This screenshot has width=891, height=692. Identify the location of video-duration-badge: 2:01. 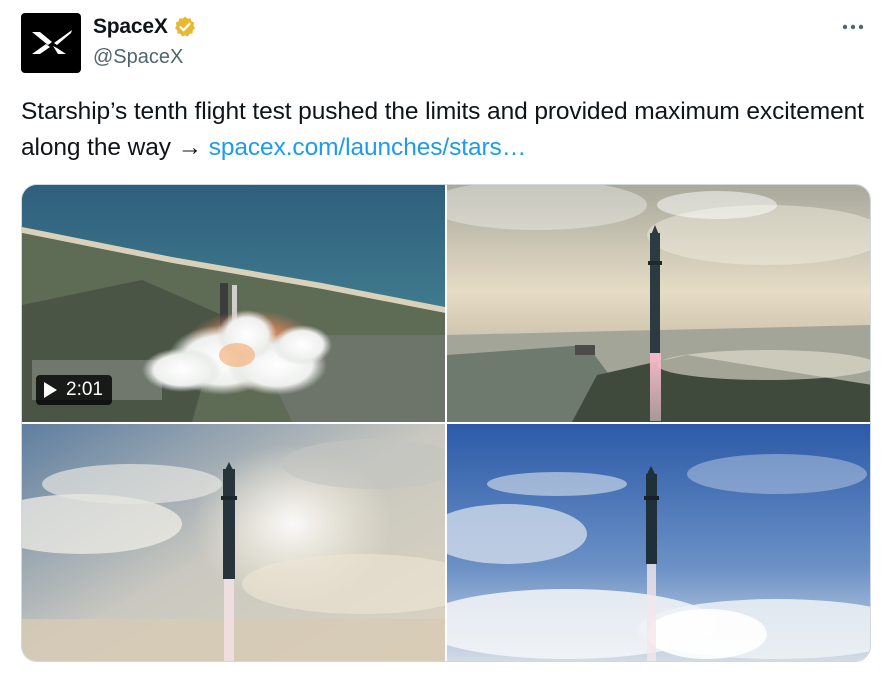
(74, 390).